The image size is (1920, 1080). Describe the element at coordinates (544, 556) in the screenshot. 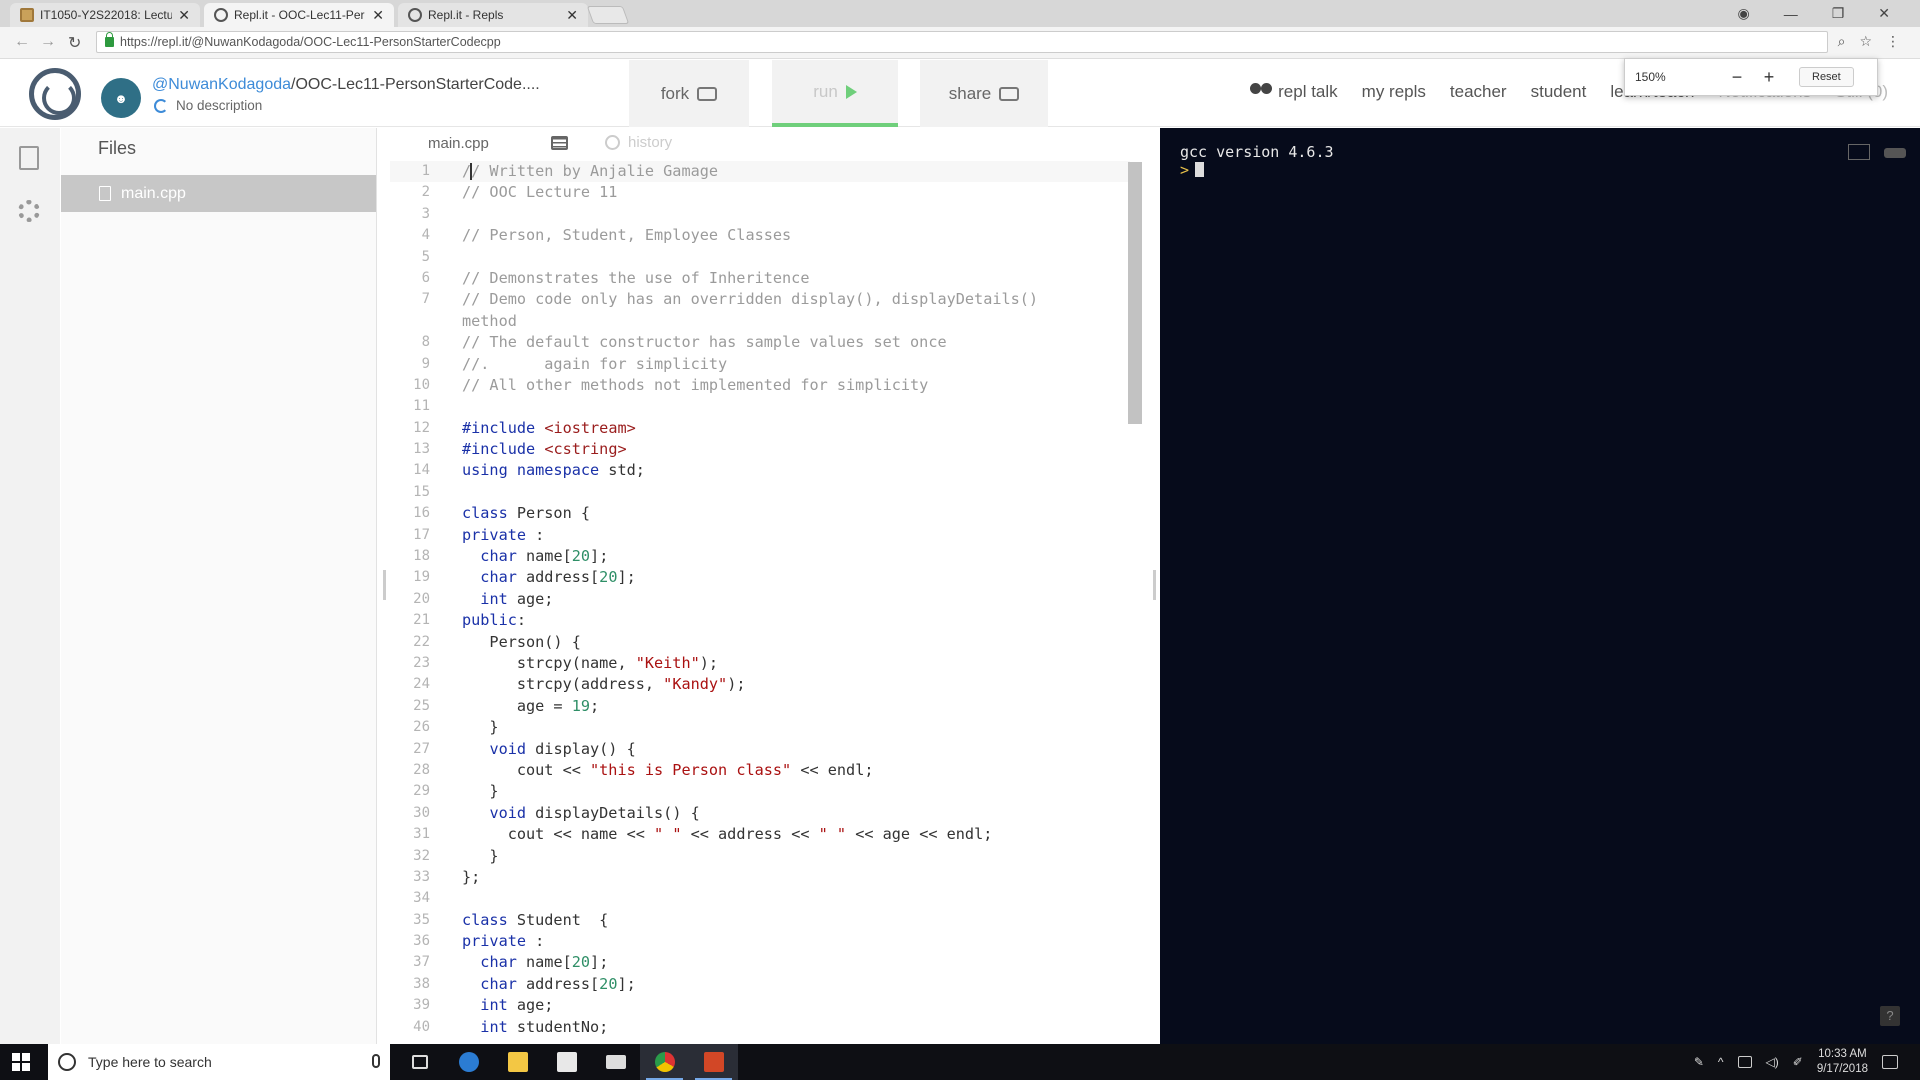

I see `line-text: char name[20];` at that location.